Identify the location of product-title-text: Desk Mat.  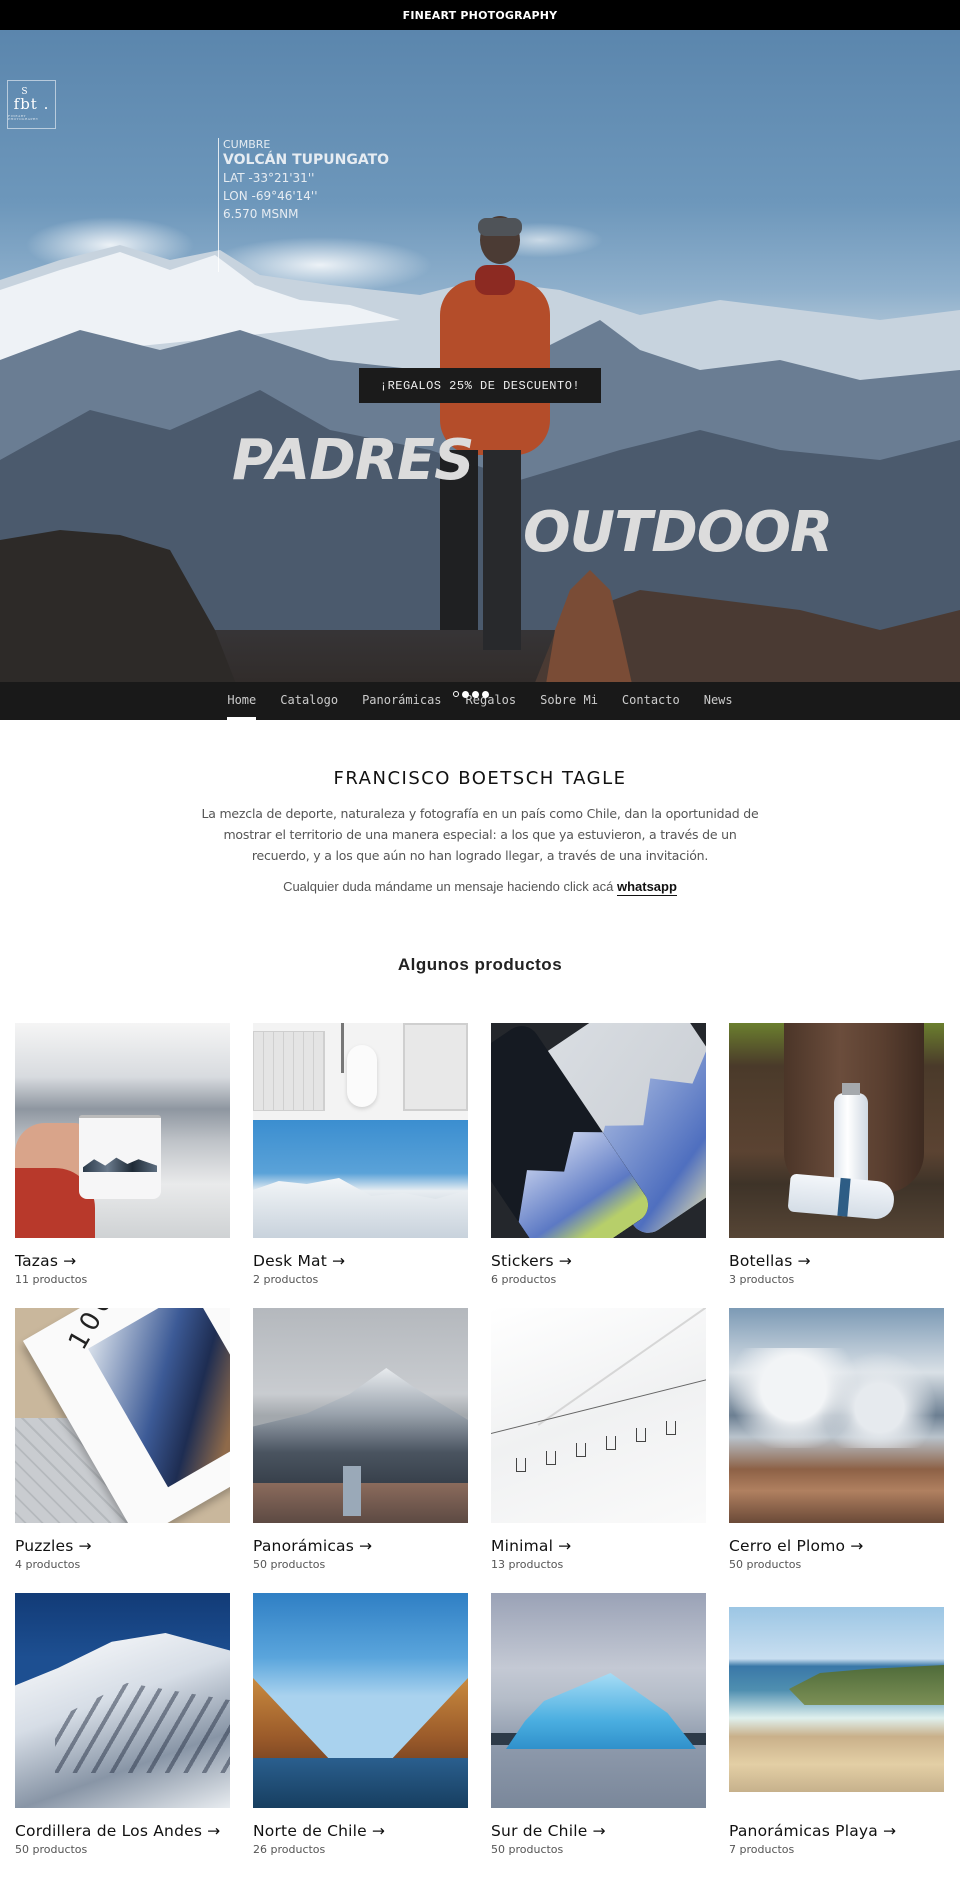
(290, 1261).